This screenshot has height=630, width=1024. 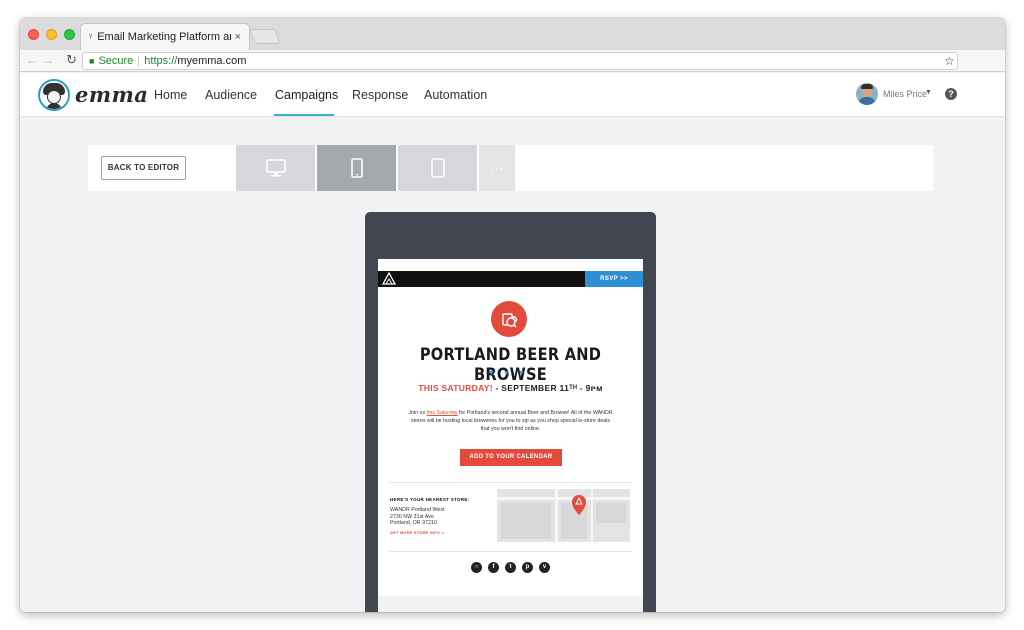 I want to click on bookmark-star-icon: ☆, so click(x=949, y=61).